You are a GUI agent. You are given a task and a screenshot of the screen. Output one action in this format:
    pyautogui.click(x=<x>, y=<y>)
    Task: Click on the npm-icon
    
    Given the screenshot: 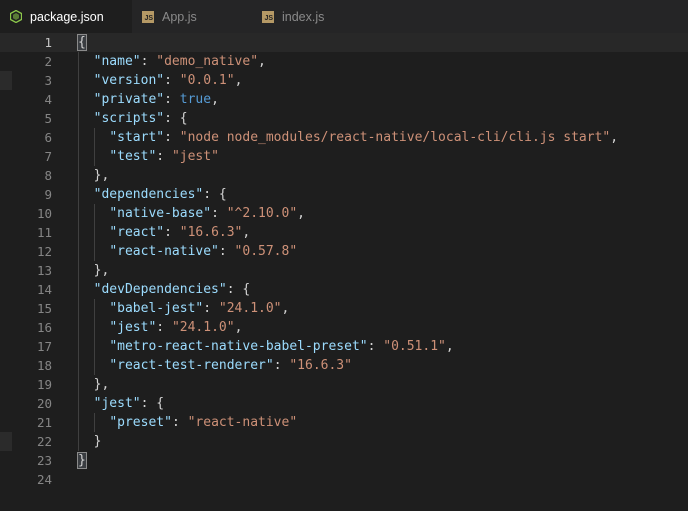 What is the action you would take?
    pyautogui.click(x=16, y=16)
    